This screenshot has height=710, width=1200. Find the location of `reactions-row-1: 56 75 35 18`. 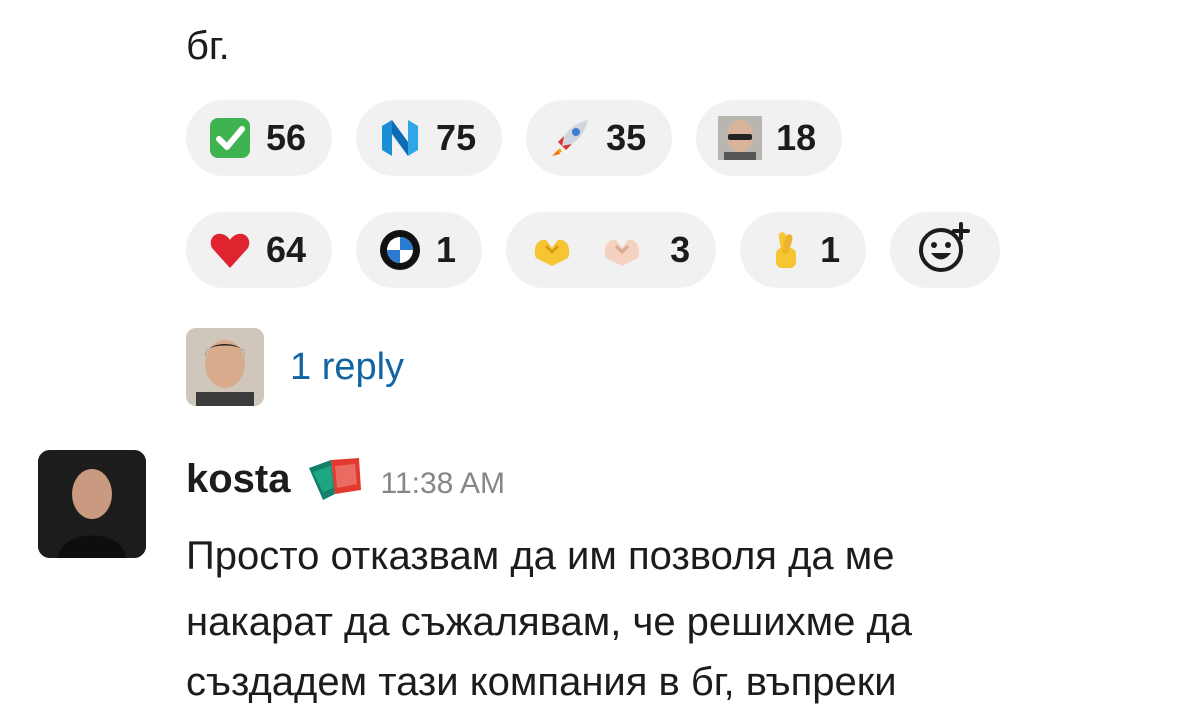

reactions-row-1: 56 75 35 18 is located at coordinates (514, 138).